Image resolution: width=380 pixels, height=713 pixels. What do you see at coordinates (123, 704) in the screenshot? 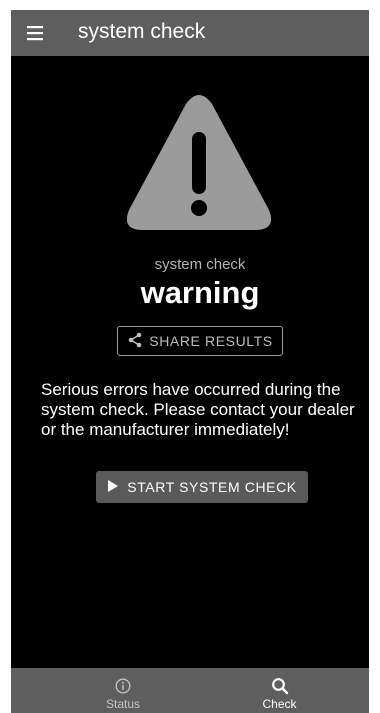
I see `nav-item-label: Status` at bounding box center [123, 704].